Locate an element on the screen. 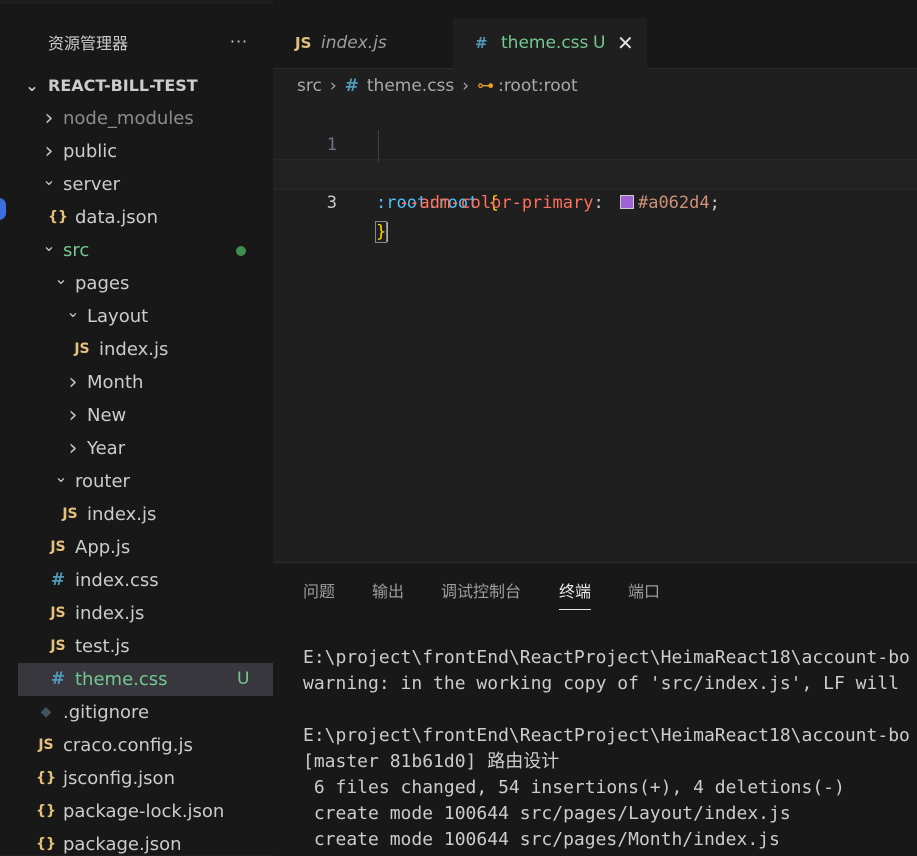 This screenshot has height=856, width=917. tree-item-label: src is located at coordinates (76, 250).